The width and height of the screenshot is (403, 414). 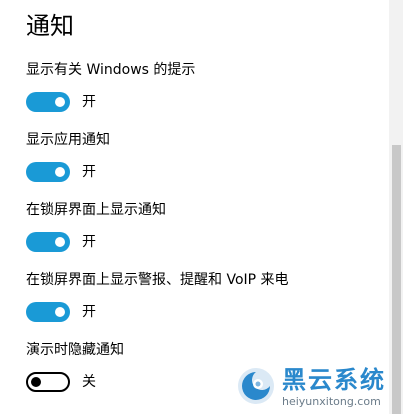 I want to click on section-title: 通知, so click(x=50, y=26).